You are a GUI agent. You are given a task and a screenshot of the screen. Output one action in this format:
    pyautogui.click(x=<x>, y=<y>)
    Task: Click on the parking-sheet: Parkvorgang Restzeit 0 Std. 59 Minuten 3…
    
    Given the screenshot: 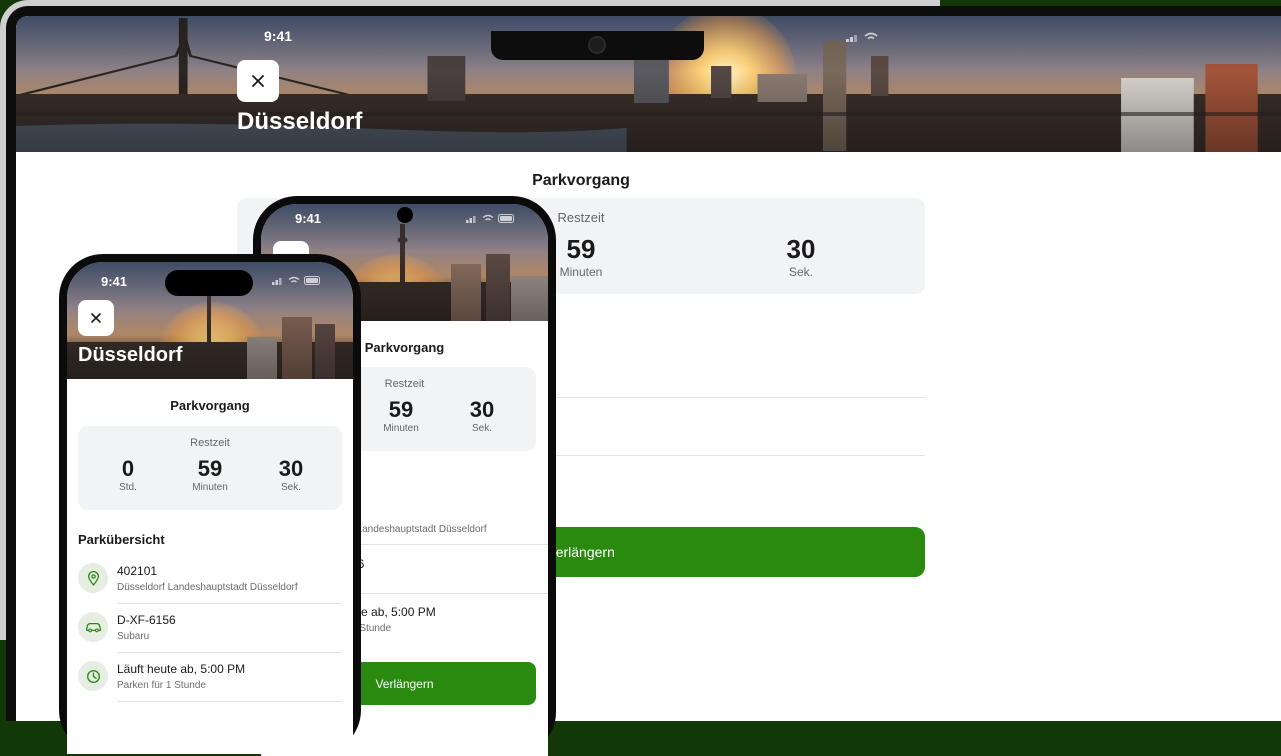 What is the action you would take?
    pyautogui.click(x=210, y=566)
    